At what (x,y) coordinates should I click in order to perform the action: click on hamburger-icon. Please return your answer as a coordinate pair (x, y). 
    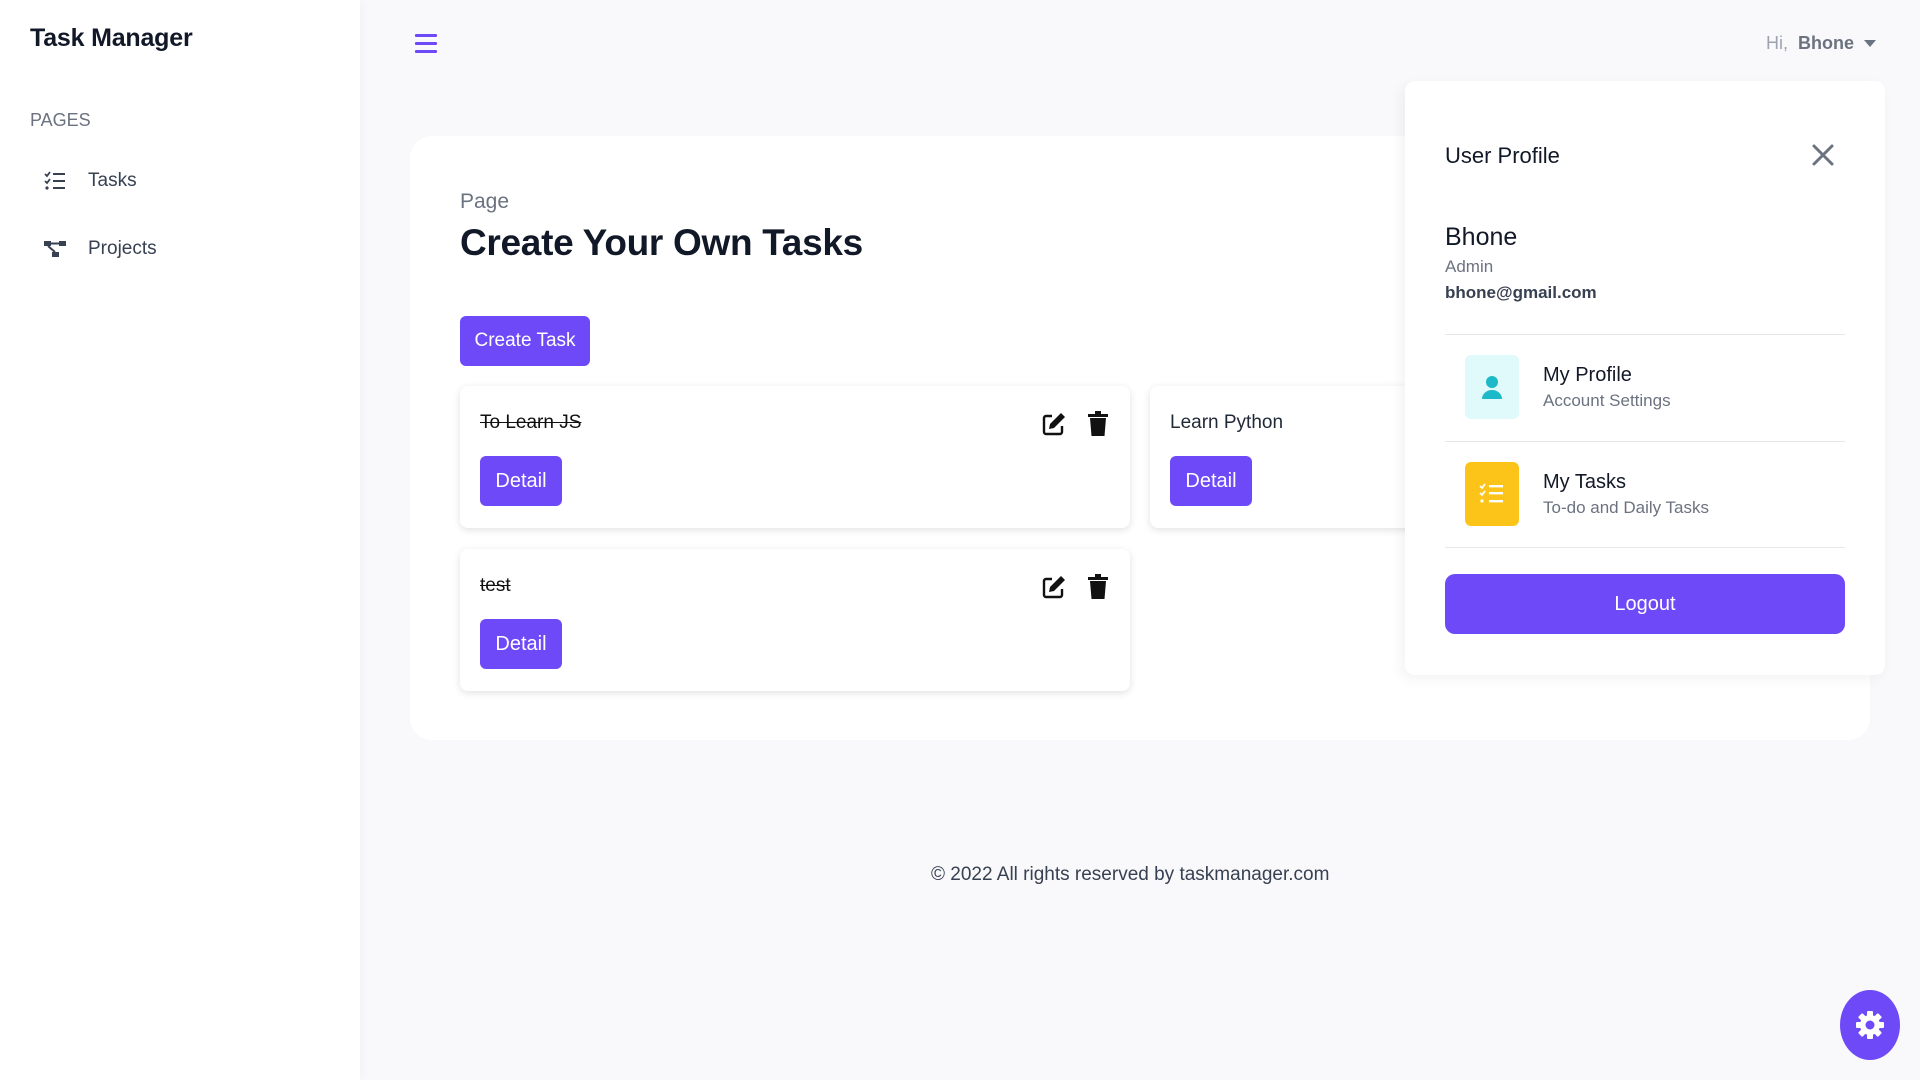
    Looking at the image, I should click on (426, 43).